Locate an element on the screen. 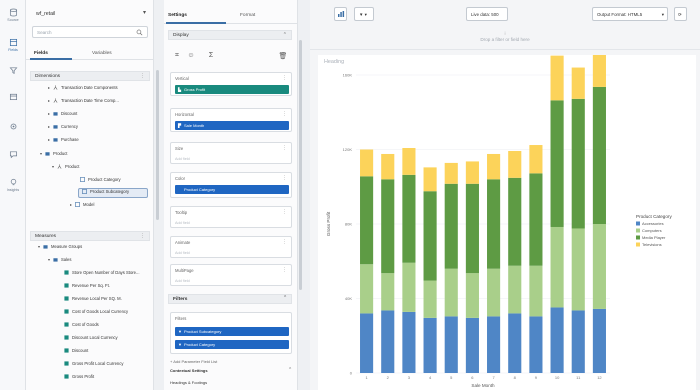 The width and height of the screenshot is (700, 390). tab-settings: Settings is located at coordinates (177, 15).